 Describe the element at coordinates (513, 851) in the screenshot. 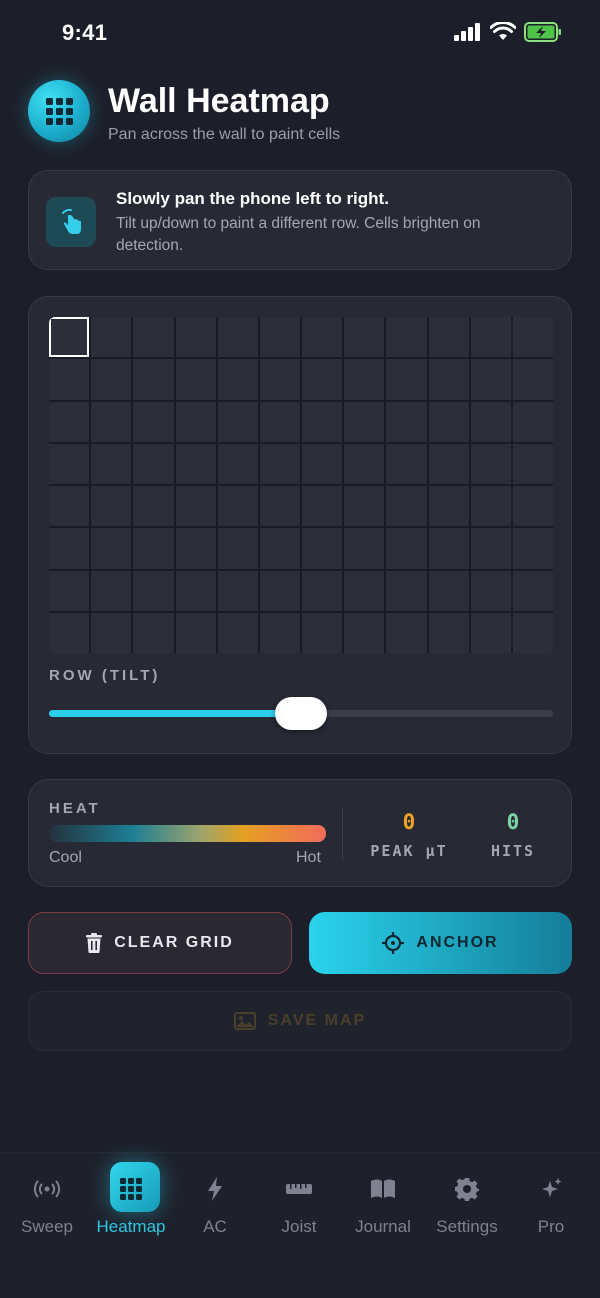

I see `hits-label: HITS` at that location.